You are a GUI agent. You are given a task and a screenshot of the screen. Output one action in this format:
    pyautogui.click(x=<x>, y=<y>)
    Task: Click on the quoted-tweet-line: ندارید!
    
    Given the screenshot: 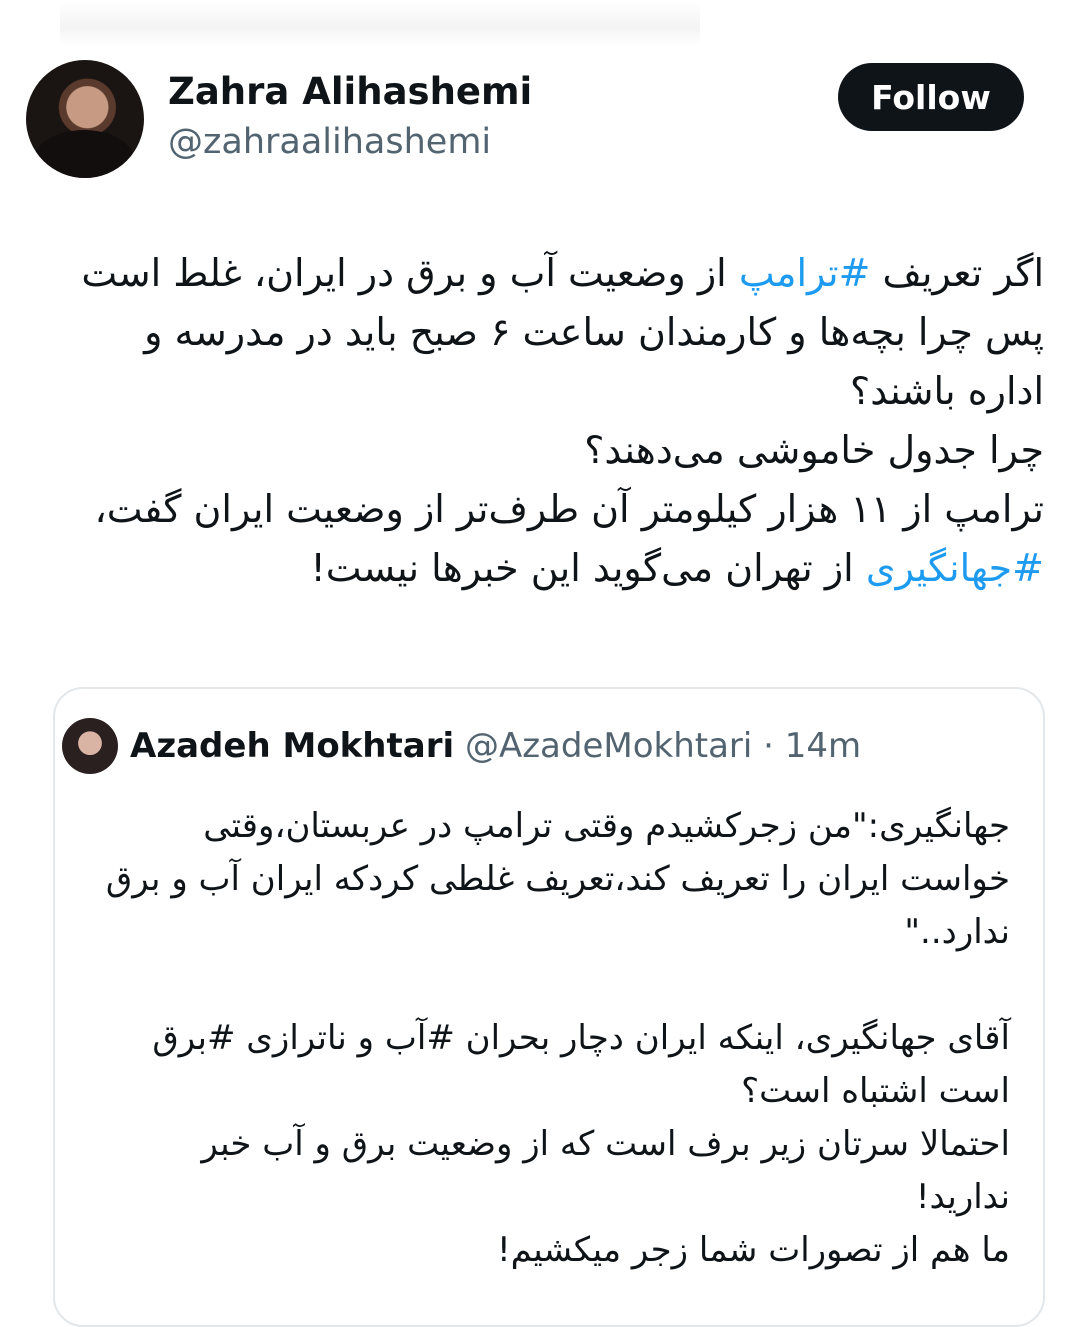 What is the action you would take?
    pyautogui.click(x=962, y=1197)
    